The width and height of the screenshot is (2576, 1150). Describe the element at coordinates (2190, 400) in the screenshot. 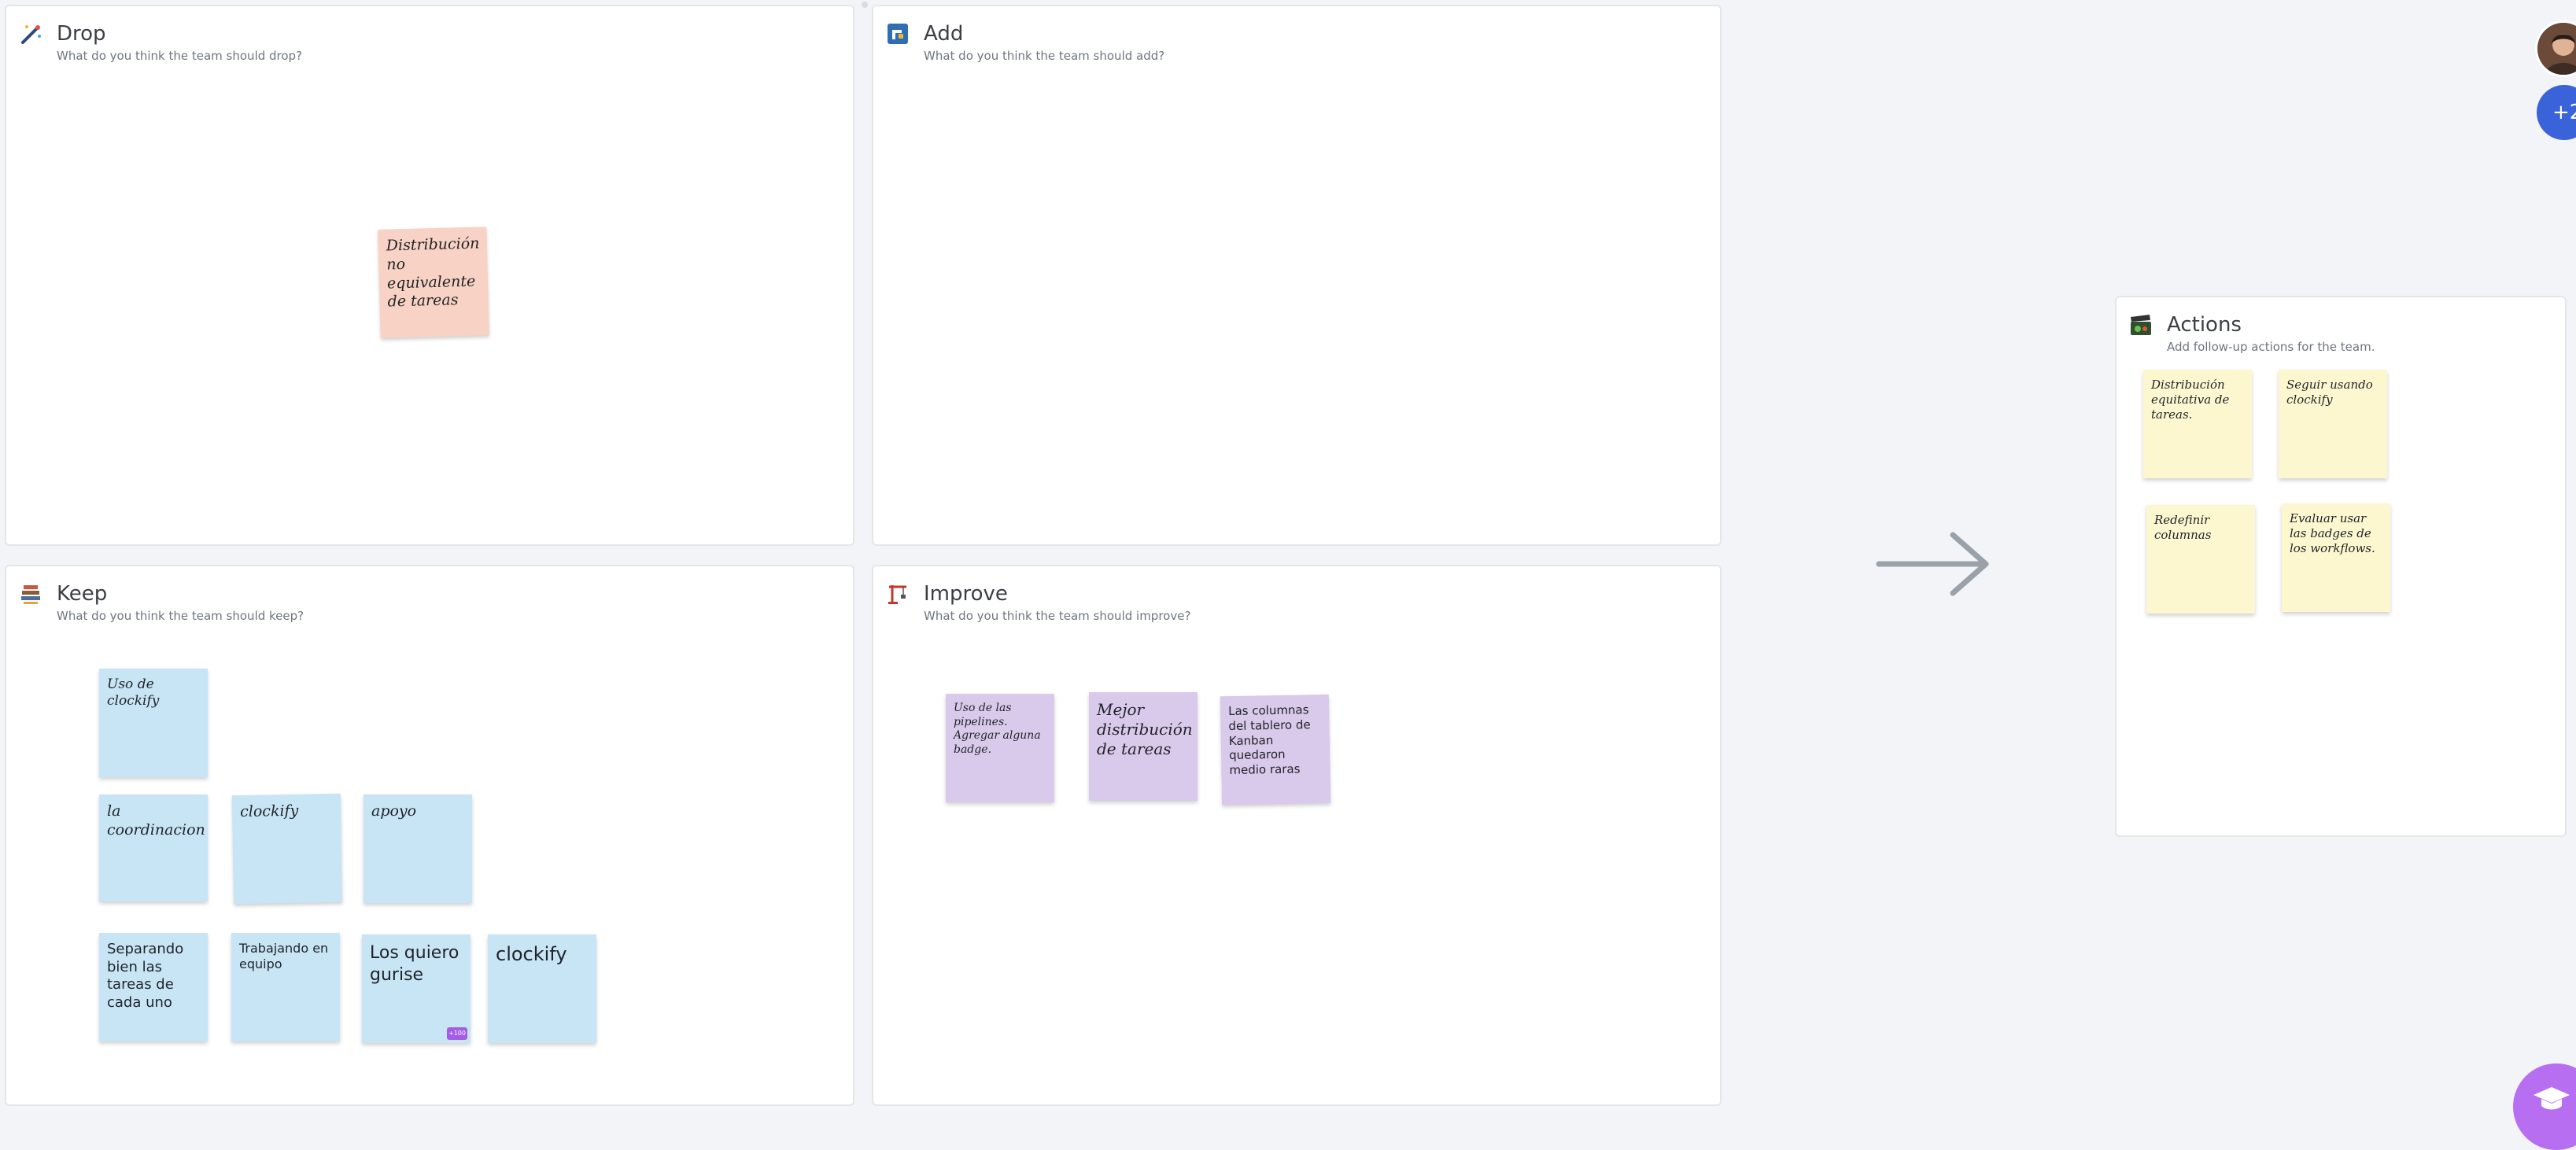

I see `note-text: Distribución equitativa de tareas.` at that location.